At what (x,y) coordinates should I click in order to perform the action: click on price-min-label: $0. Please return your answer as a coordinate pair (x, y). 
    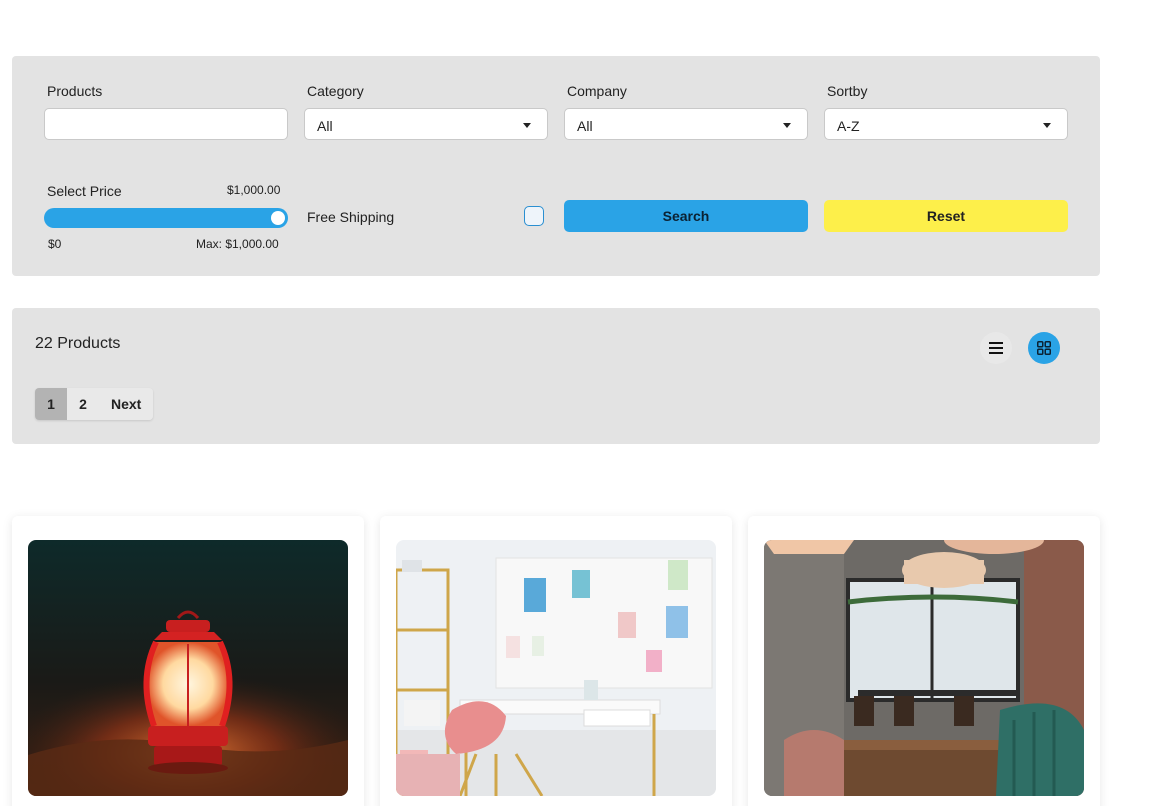
    Looking at the image, I should click on (55, 244).